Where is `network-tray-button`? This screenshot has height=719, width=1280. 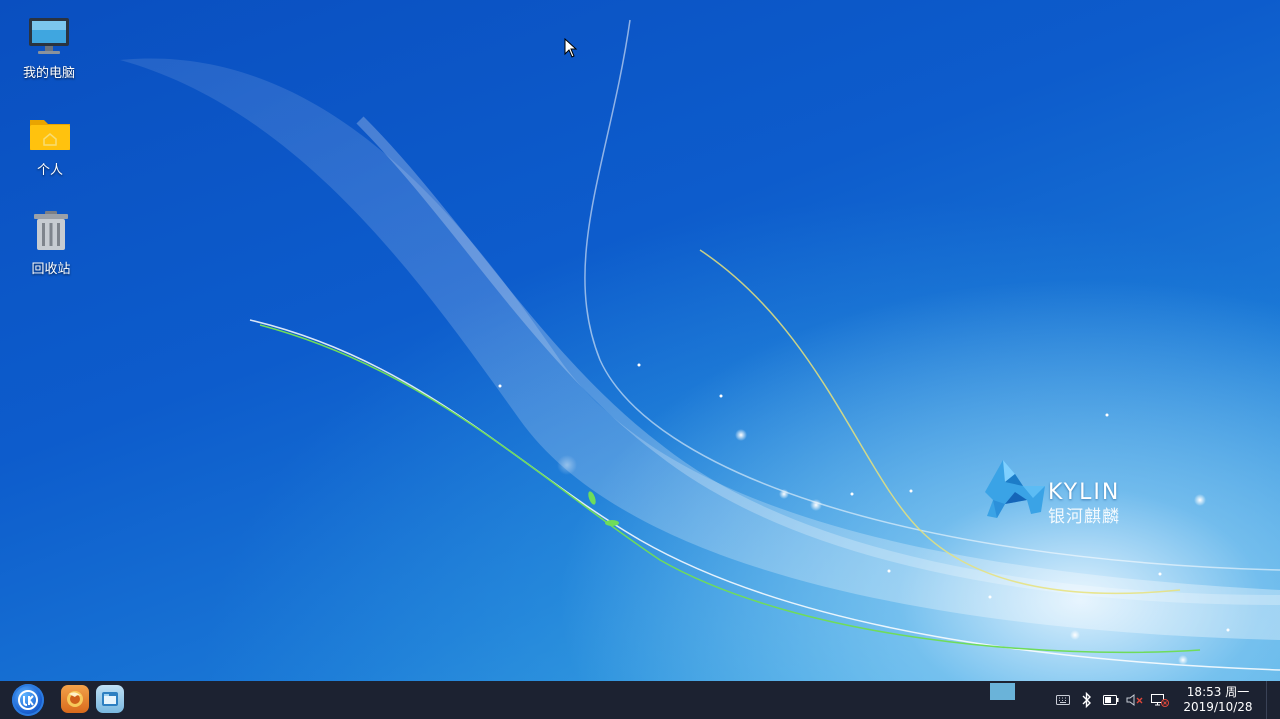
network-tray-button is located at coordinates (1160, 700).